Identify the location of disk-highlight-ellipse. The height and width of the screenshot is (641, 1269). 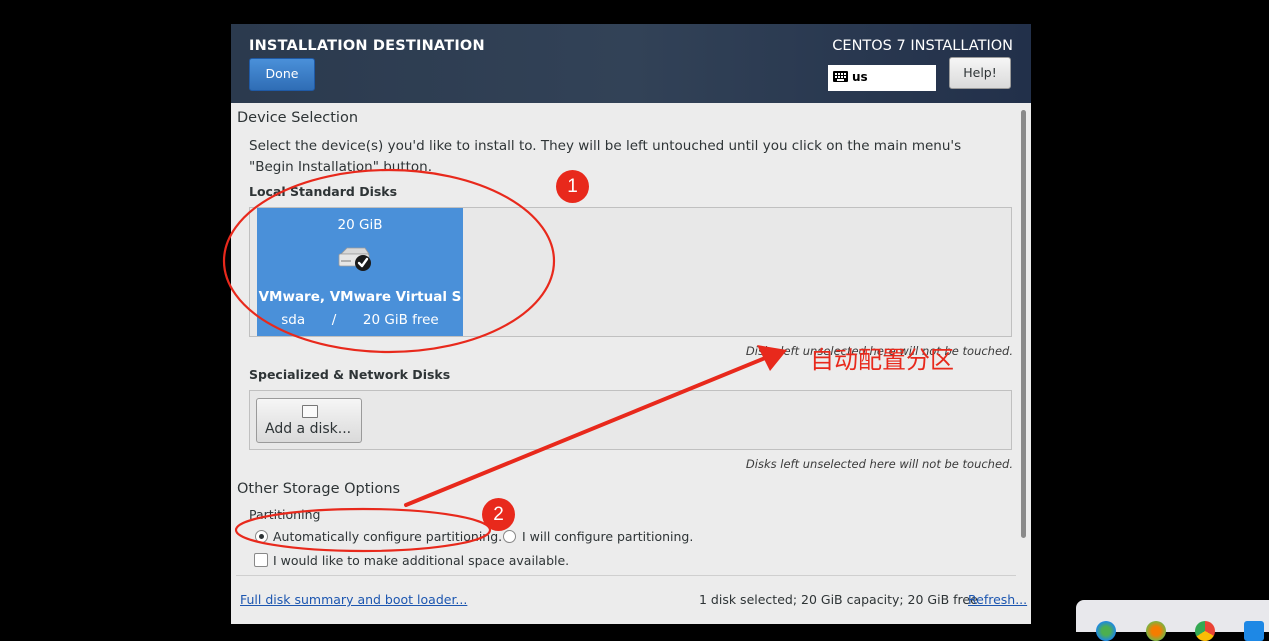
(389, 261).